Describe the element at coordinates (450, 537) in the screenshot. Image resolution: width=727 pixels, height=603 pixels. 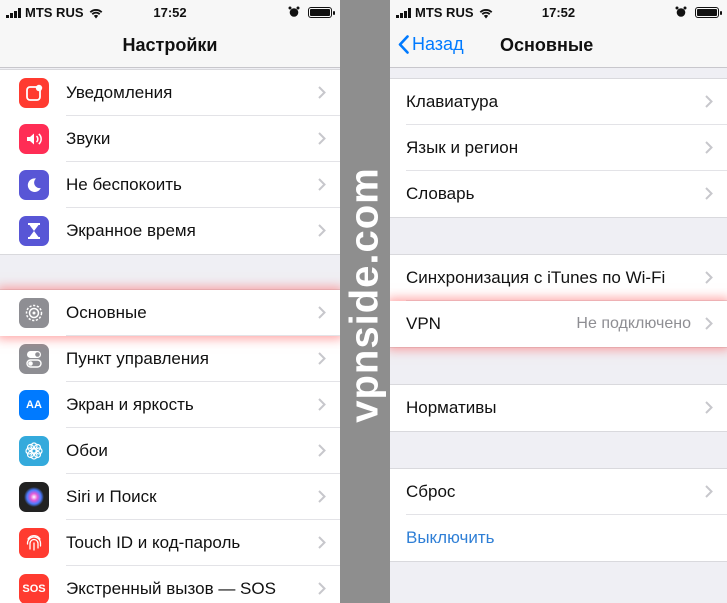
I see `shutdown-label: Выключить` at that location.